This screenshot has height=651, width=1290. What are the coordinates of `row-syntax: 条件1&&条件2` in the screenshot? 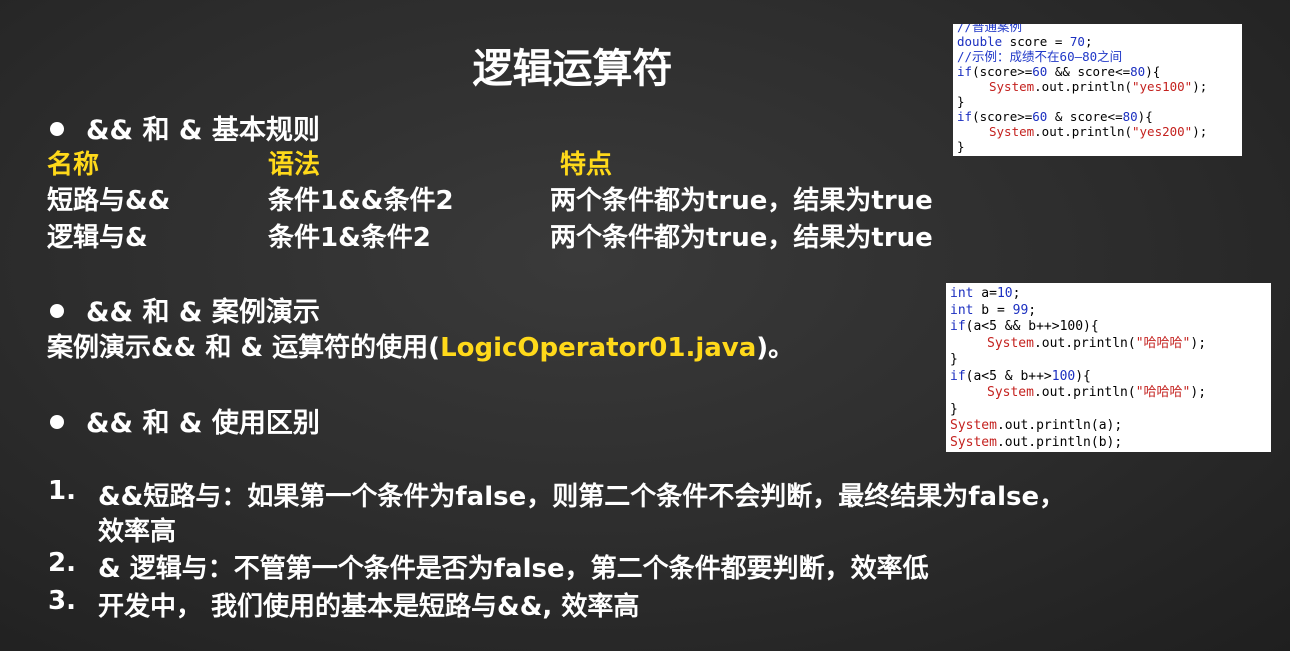 It's located at (361, 201).